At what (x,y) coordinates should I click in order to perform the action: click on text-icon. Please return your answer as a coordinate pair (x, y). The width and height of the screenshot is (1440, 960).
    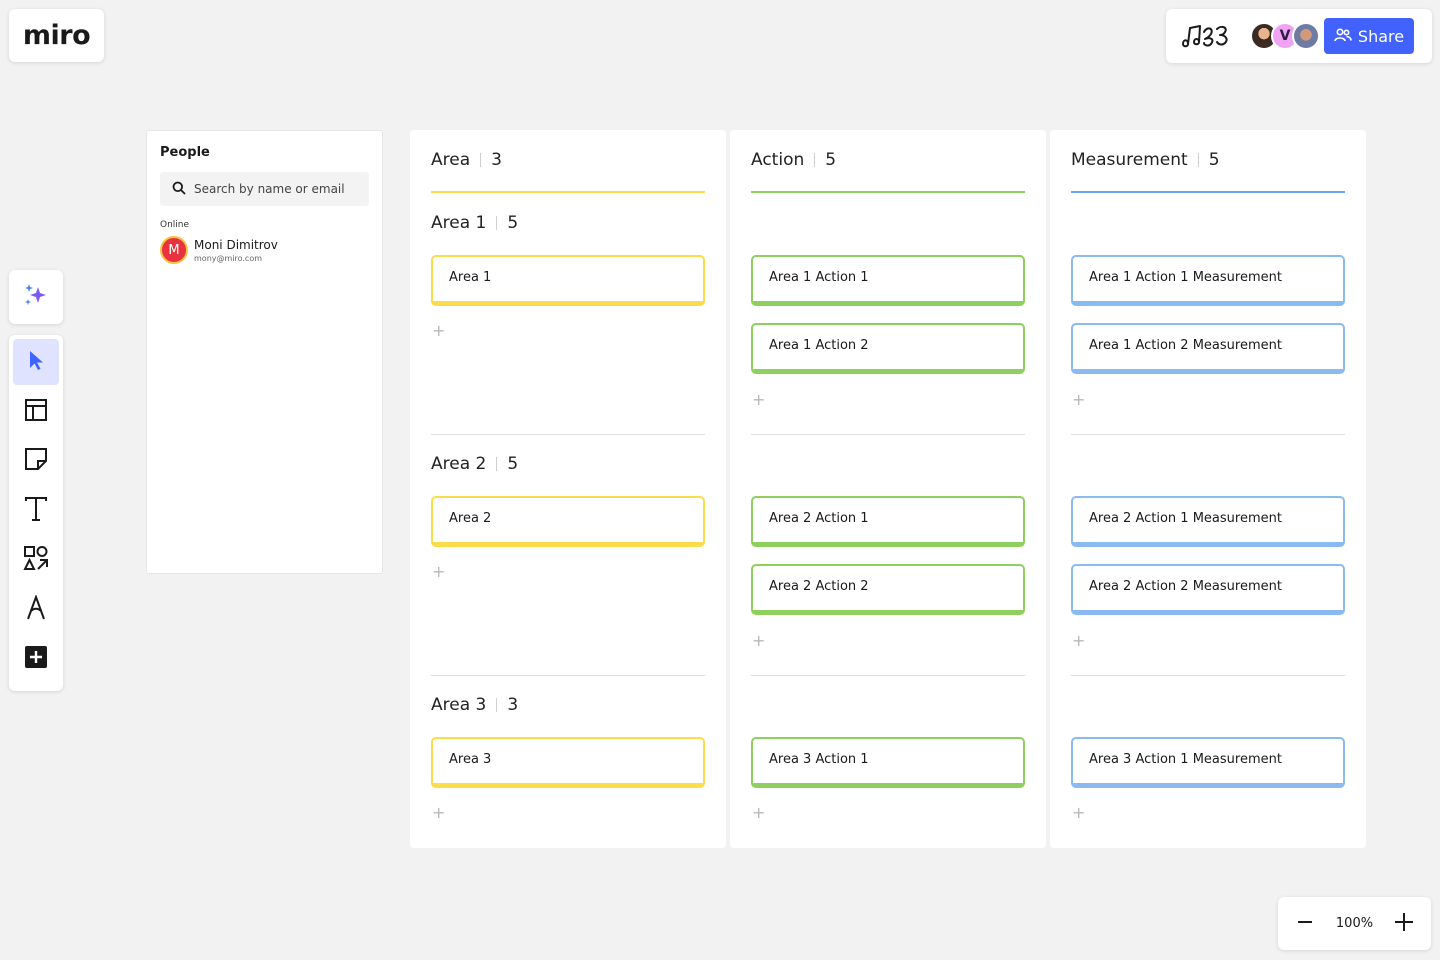
    Looking at the image, I should click on (36, 511).